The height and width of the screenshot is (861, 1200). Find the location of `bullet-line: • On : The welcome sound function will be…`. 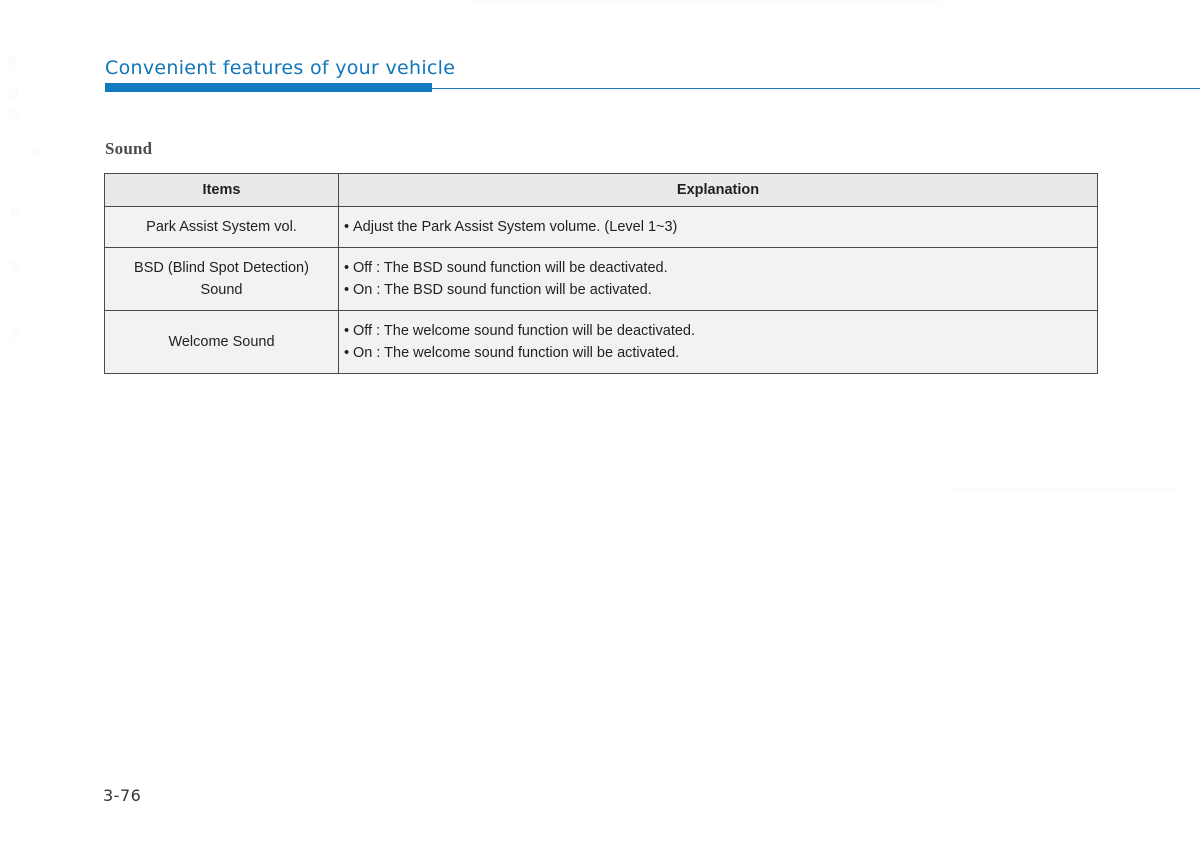

bullet-line: • On : The welcome sound function will be… is located at coordinates (715, 353).